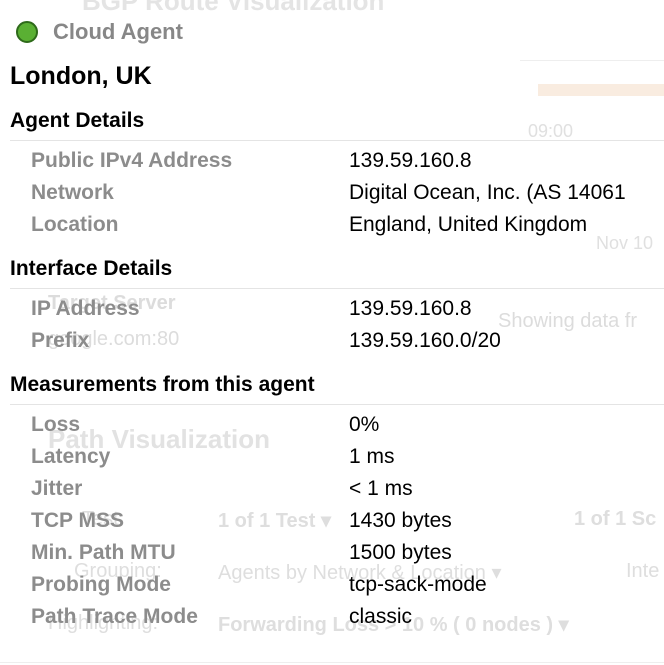  Describe the element at coordinates (56, 424) in the screenshot. I see `detail-label: Loss` at that location.